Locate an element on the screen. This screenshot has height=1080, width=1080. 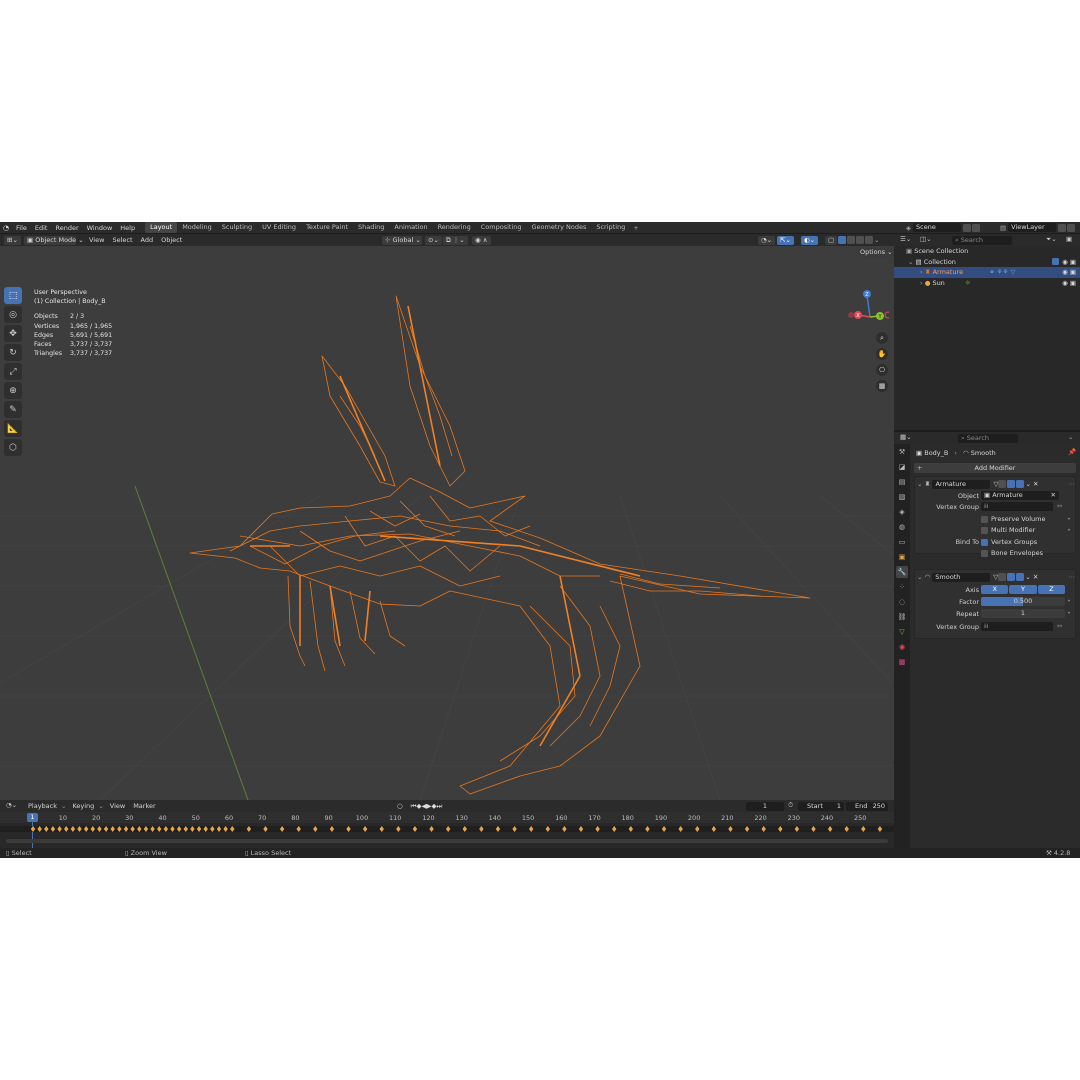
bone-envelopes-option: Bone Envelopes is located at coordinates (1012, 553).